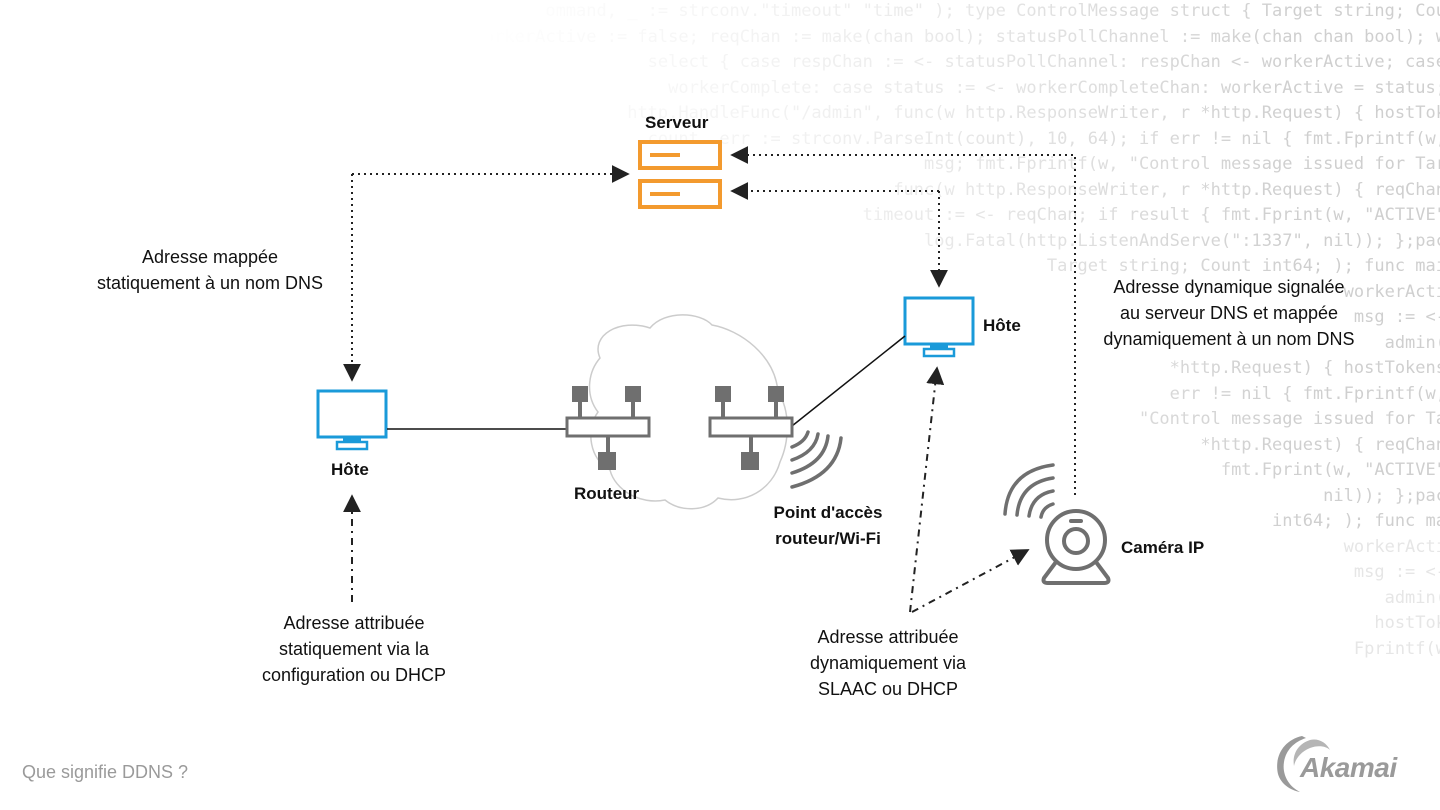  I want to click on access-point-label: Point d'accès routeur/Wi-Fi, so click(828, 526).